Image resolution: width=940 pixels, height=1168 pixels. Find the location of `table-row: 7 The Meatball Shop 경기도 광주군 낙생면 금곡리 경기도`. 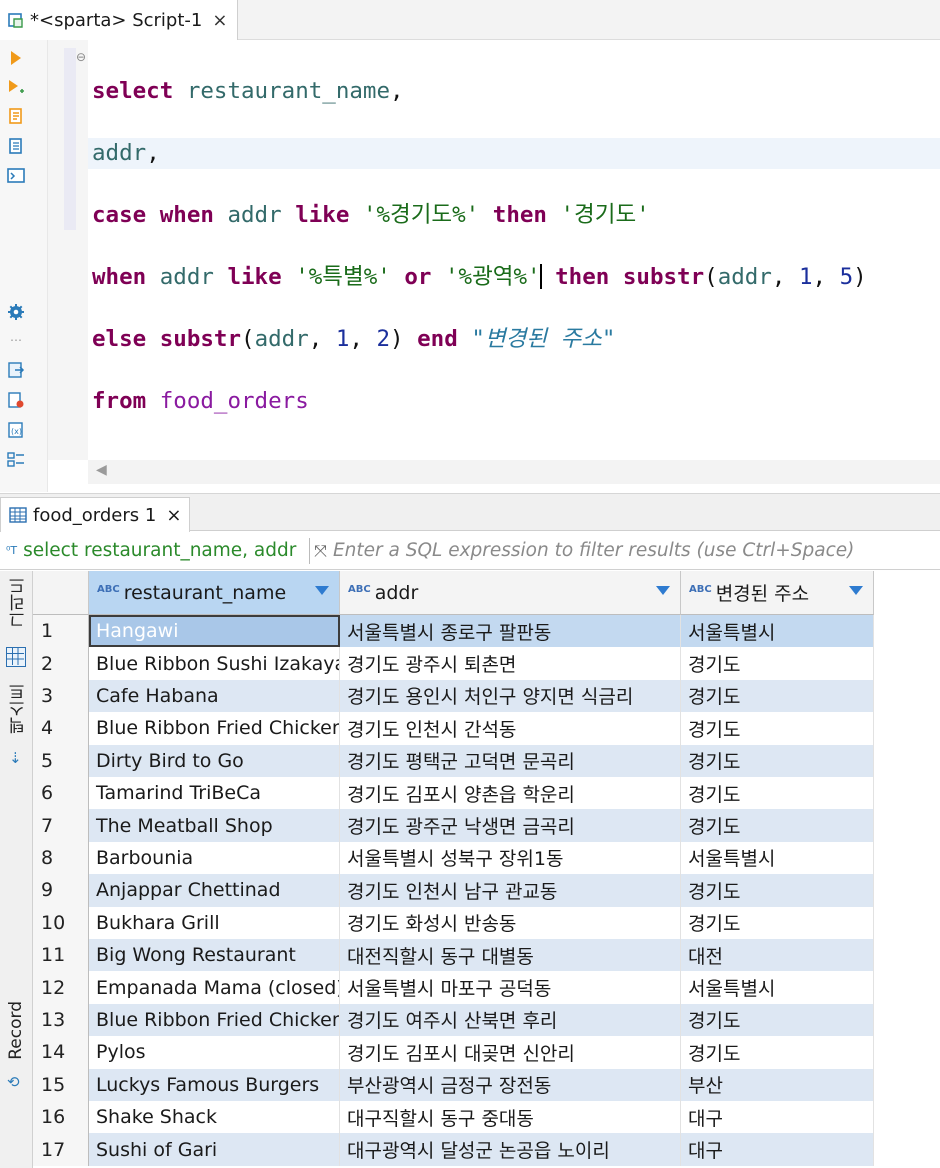

table-row: 7 The Meatball Shop 경기도 광주군 낙생면 금곡리 경기도 is located at coordinates (453, 825).